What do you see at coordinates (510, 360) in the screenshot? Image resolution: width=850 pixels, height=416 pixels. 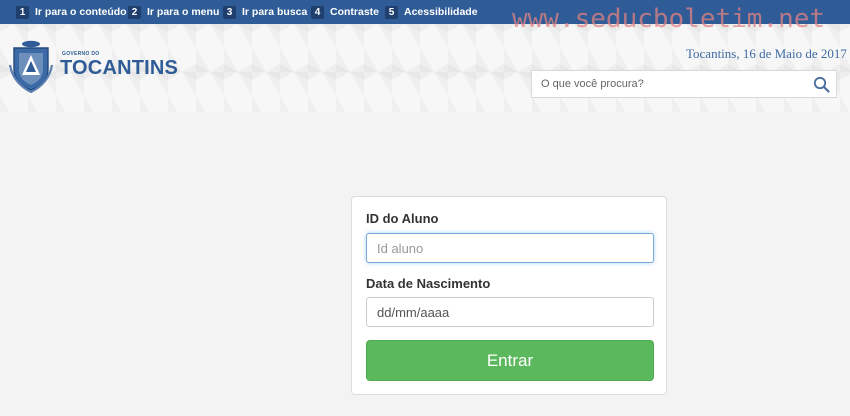 I see `submit-button: Entrar` at bounding box center [510, 360].